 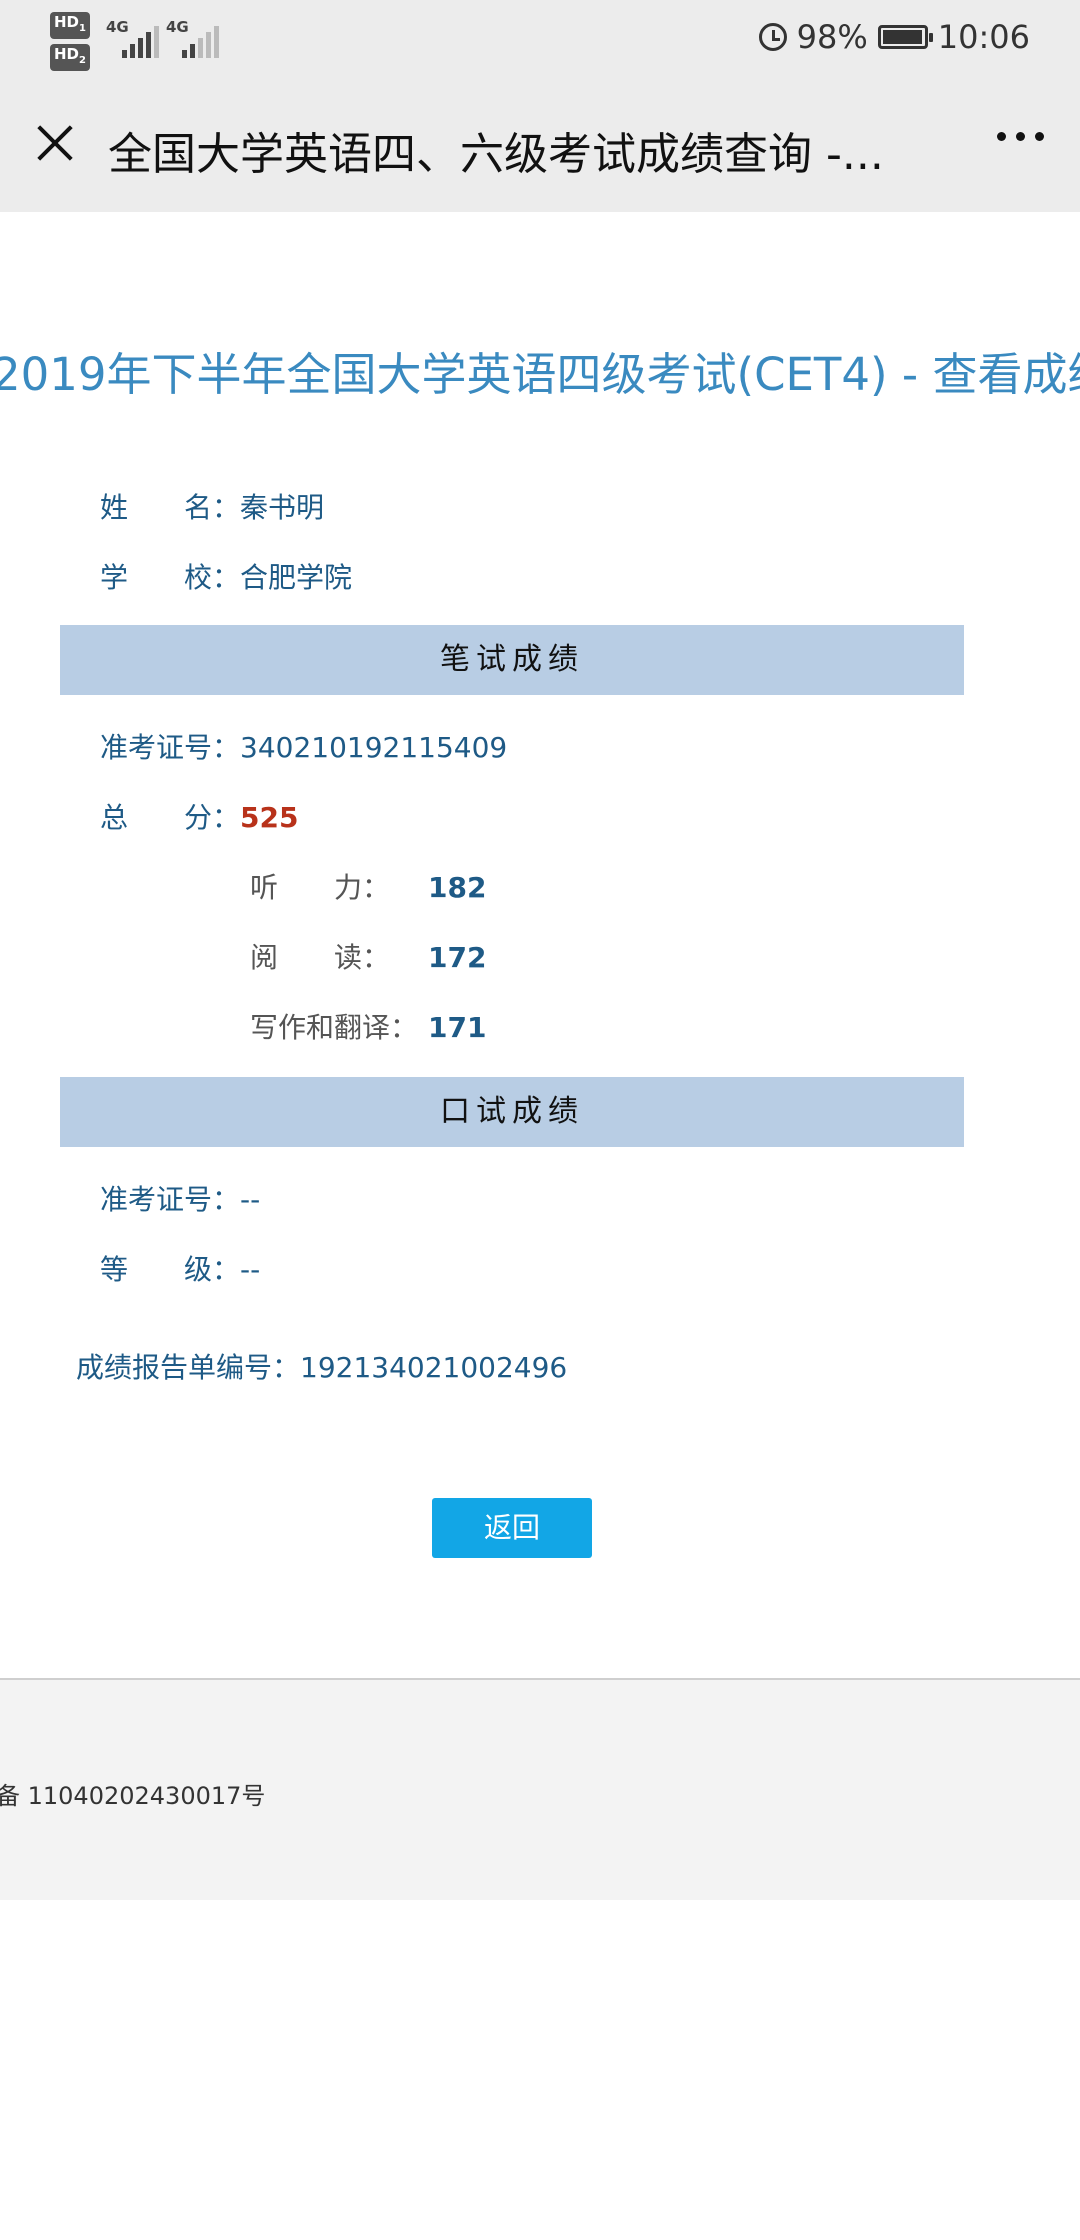 What do you see at coordinates (512, 660) in the screenshot?
I see `written-section-header: 笔试成绩` at bounding box center [512, 660].